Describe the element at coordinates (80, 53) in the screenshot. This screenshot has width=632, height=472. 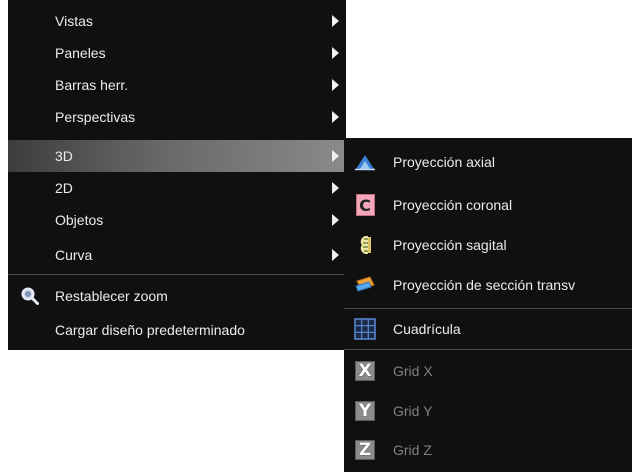
I see `menu-item-label: Paneles` at that location.